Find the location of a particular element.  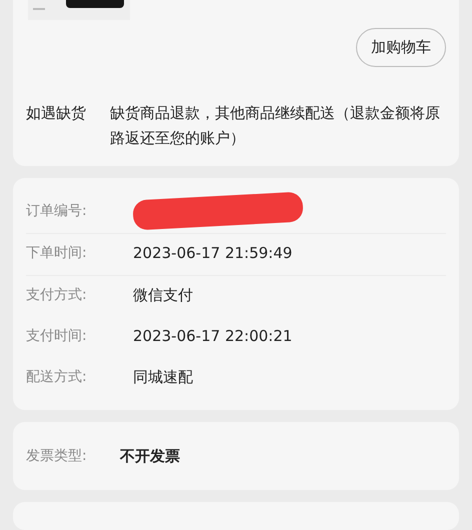

field-value: 2023-06-17 22:00:21 is located at coordinates (212, 336).